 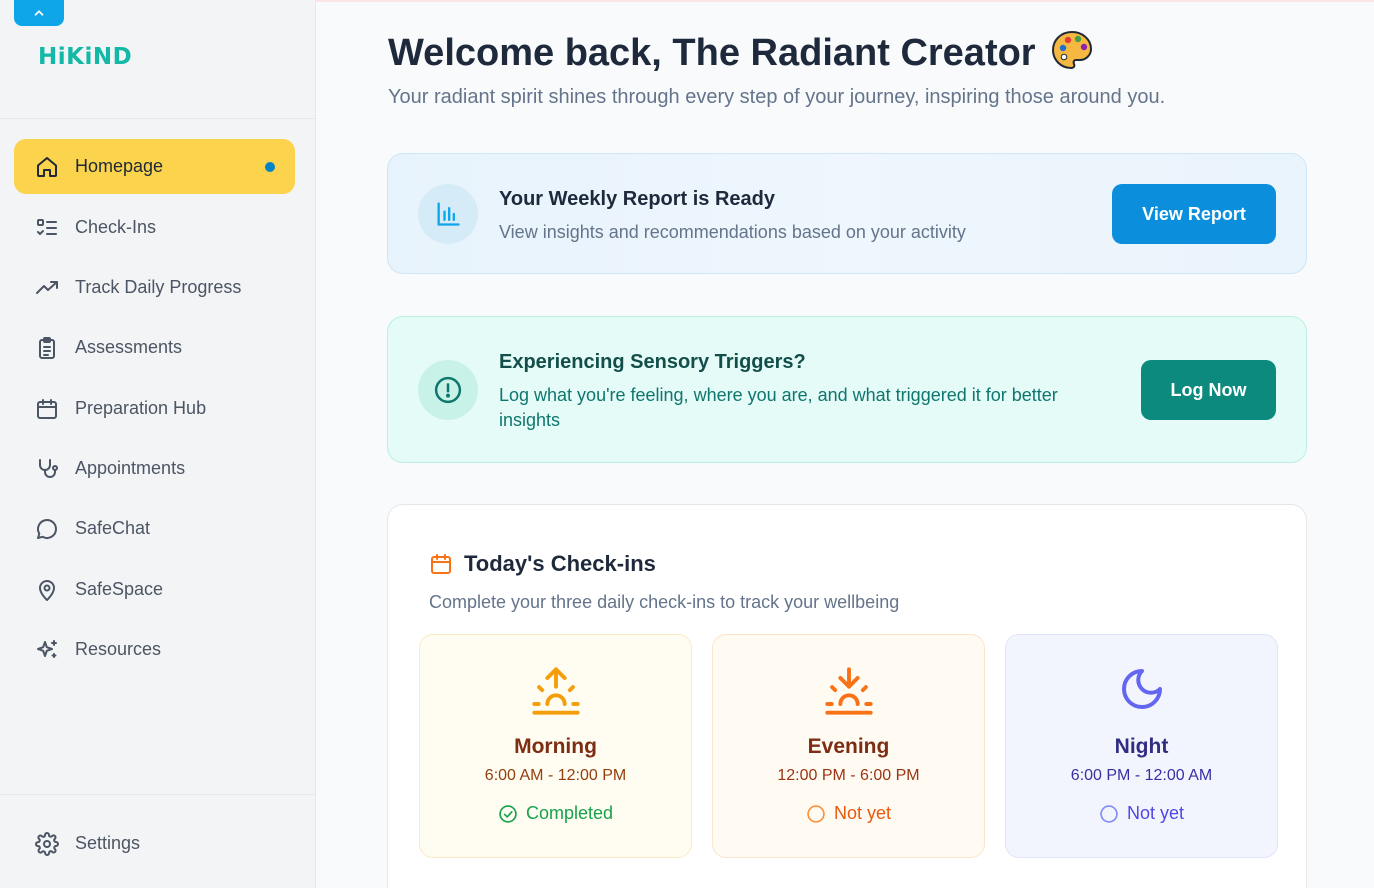 I want to click on sidebar-item-safechat: SafeChat, so click(x=154, y=528).